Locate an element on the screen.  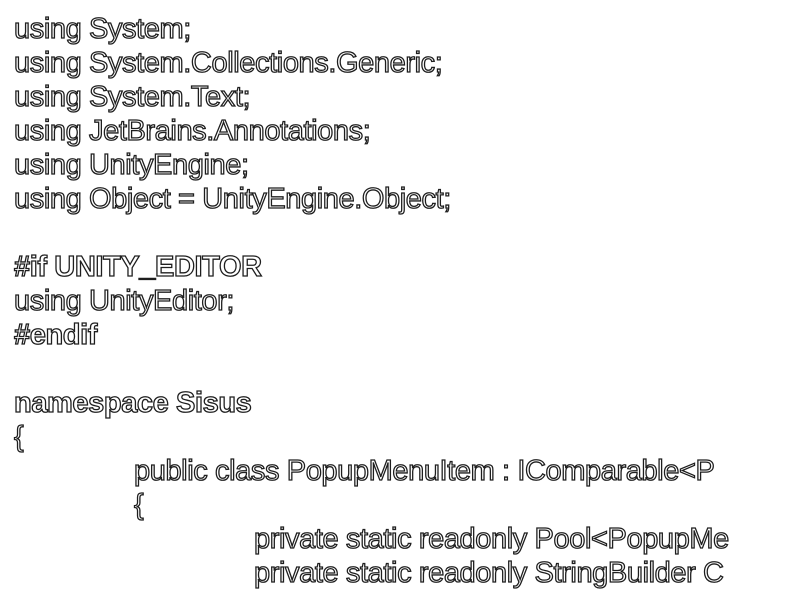
code-line: using System.Text; is located at coordinates (132, 96).